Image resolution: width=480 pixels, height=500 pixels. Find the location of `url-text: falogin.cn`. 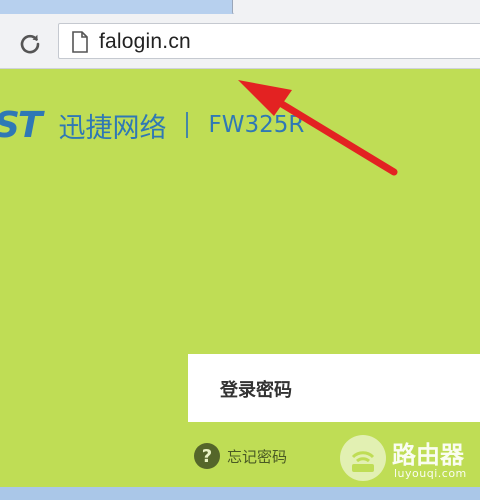

url-text: falogin.cn is located at coordinates (145, 42).